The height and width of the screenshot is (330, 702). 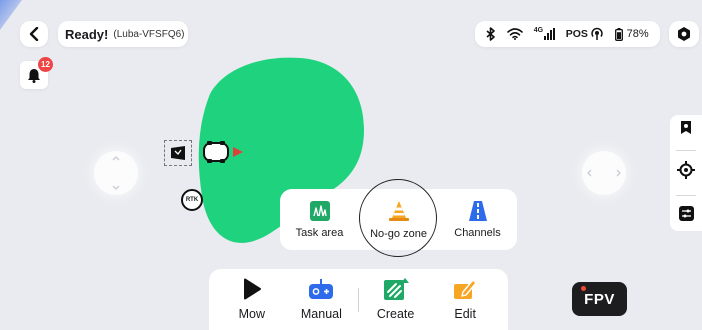 What do you see at coordinates (477, 210) in the screenshot?
I see `road-icon` at bounding box center [477, 210].